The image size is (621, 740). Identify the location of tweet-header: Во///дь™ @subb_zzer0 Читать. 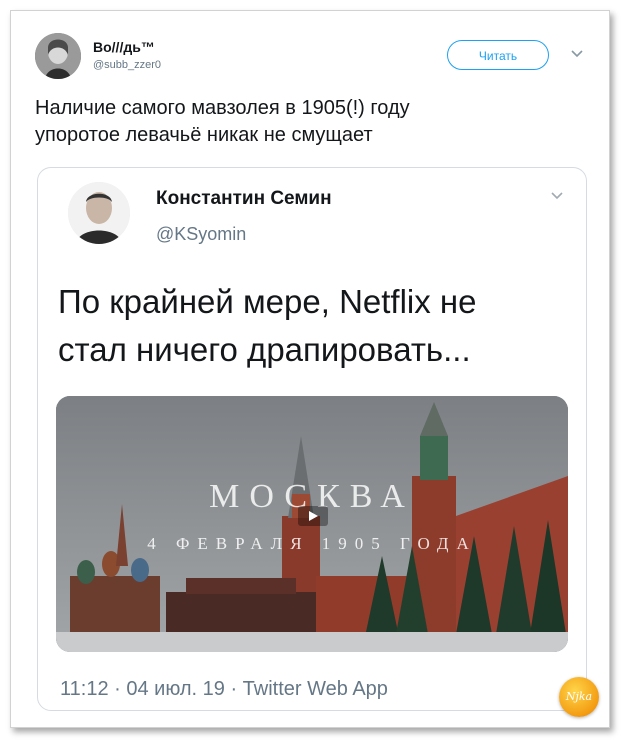
(315, 58).